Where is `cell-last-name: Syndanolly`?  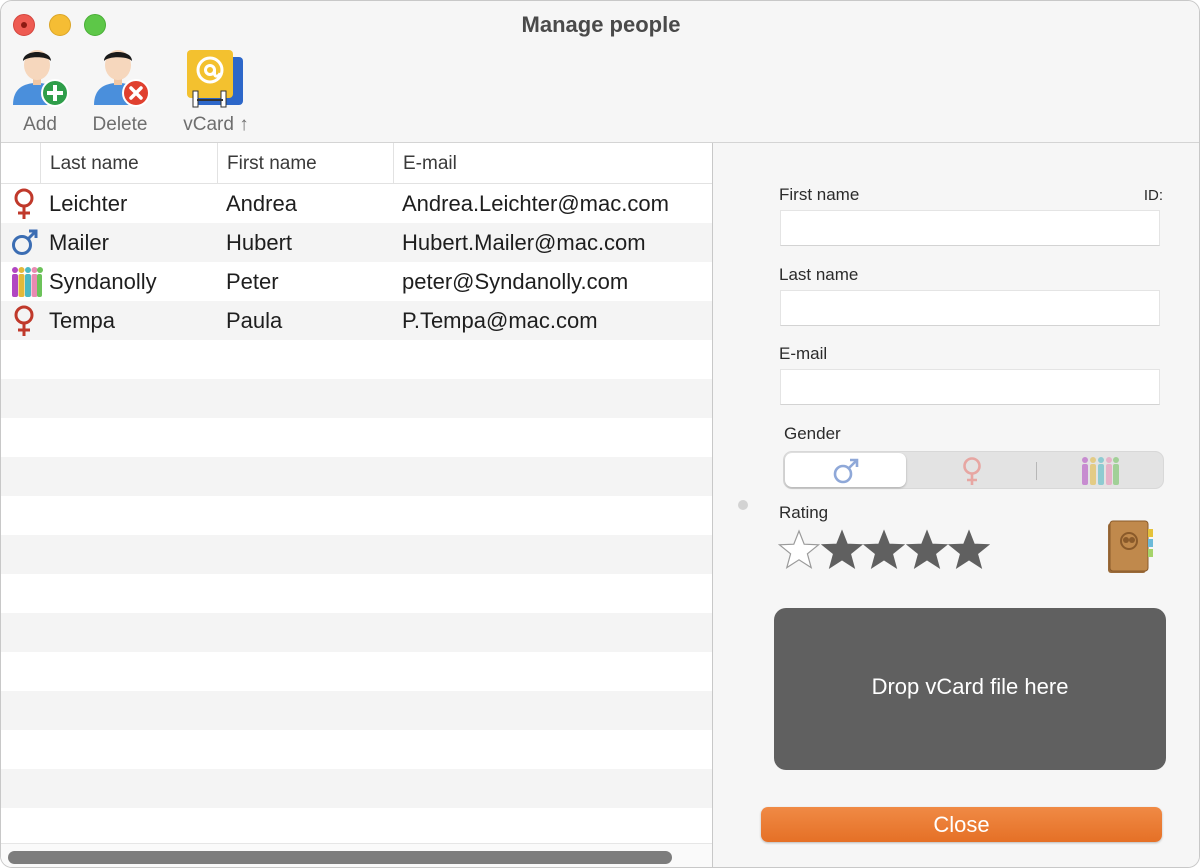
cell-last-name: Syndanolly is located at coordinates (103, 281).